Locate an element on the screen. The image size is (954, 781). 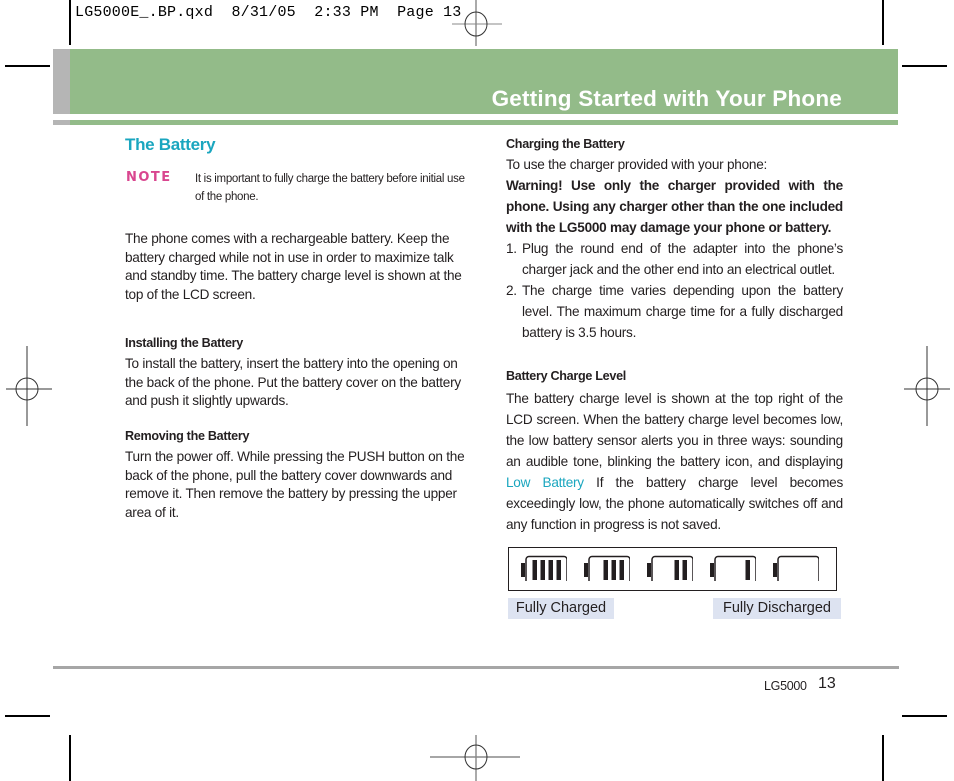
page-title: Getting Started with Your Phone is located at coordinates (666, 98).